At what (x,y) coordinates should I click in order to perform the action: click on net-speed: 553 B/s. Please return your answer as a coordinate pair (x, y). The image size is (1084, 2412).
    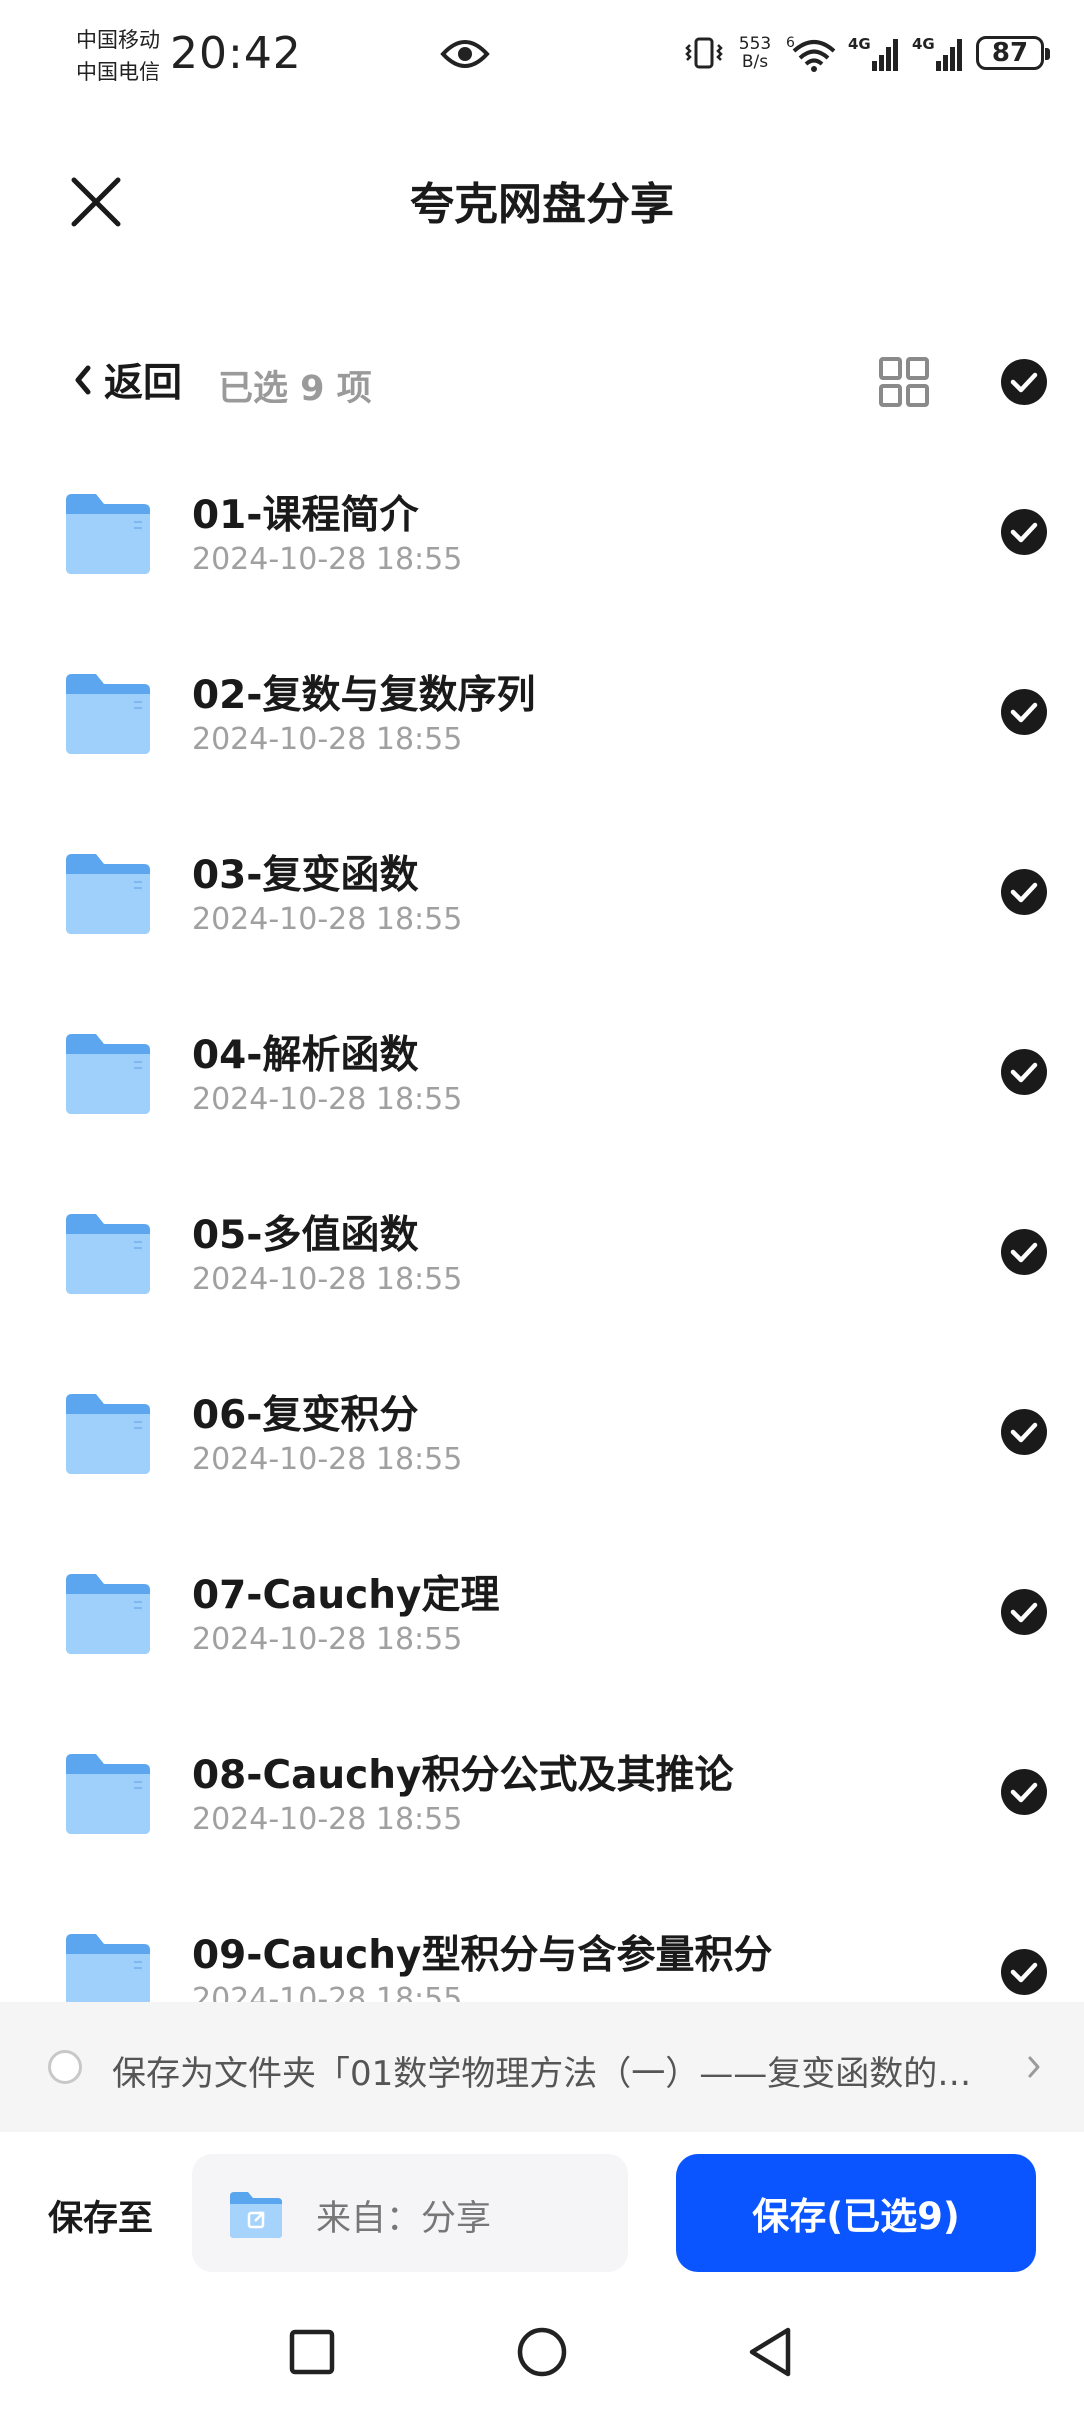
    Looking at the image, I should click on (755, 53).